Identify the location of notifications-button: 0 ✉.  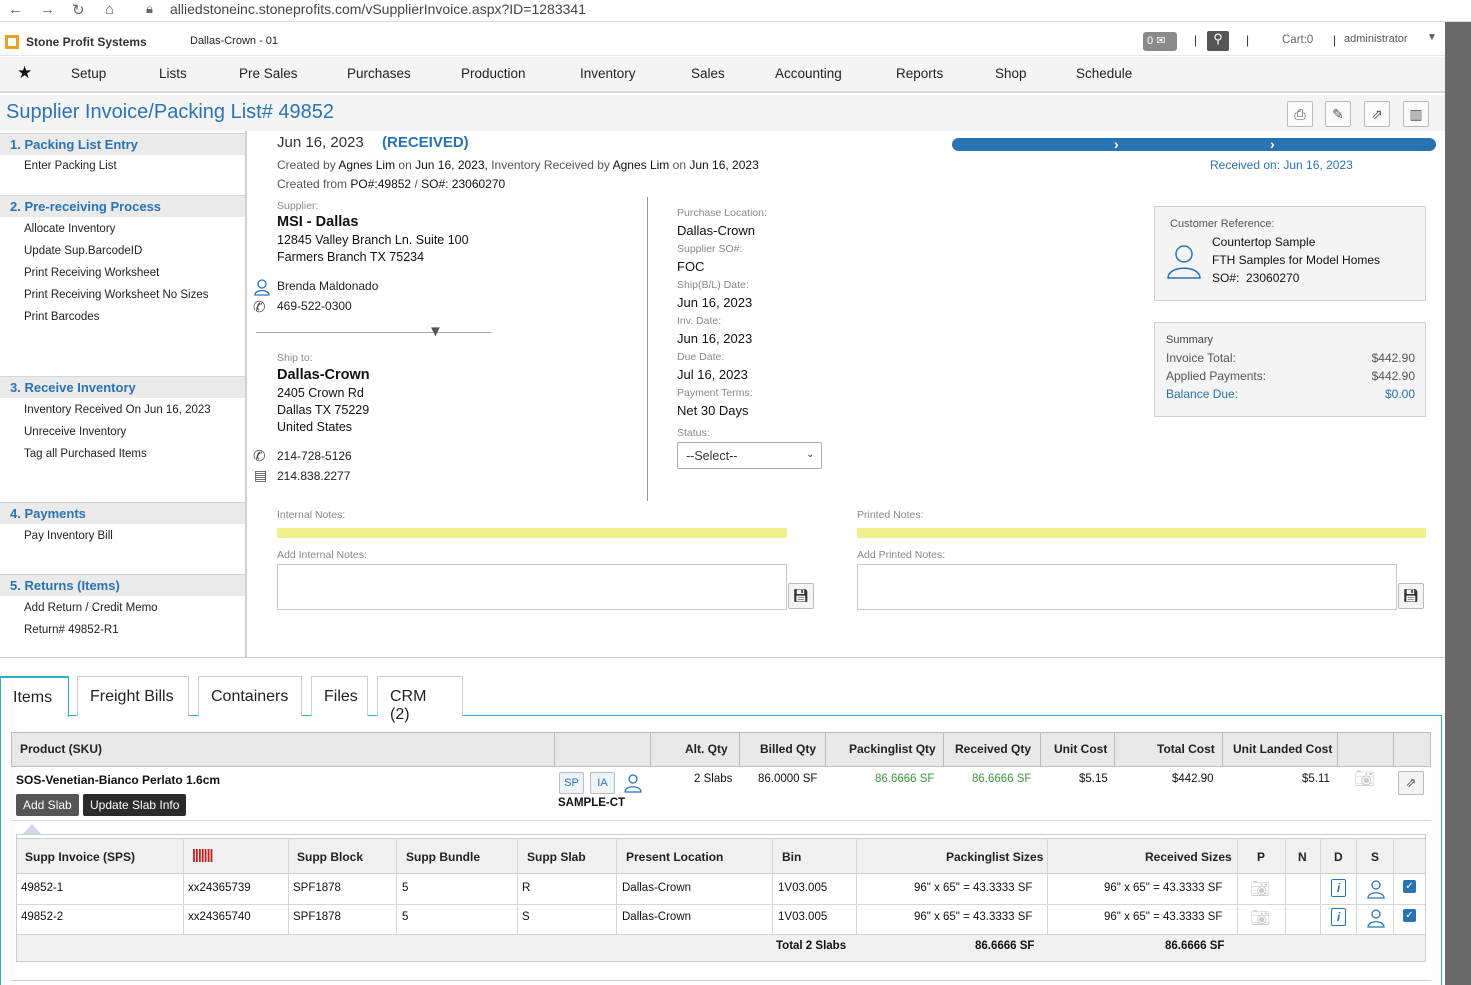
(1160, 41).